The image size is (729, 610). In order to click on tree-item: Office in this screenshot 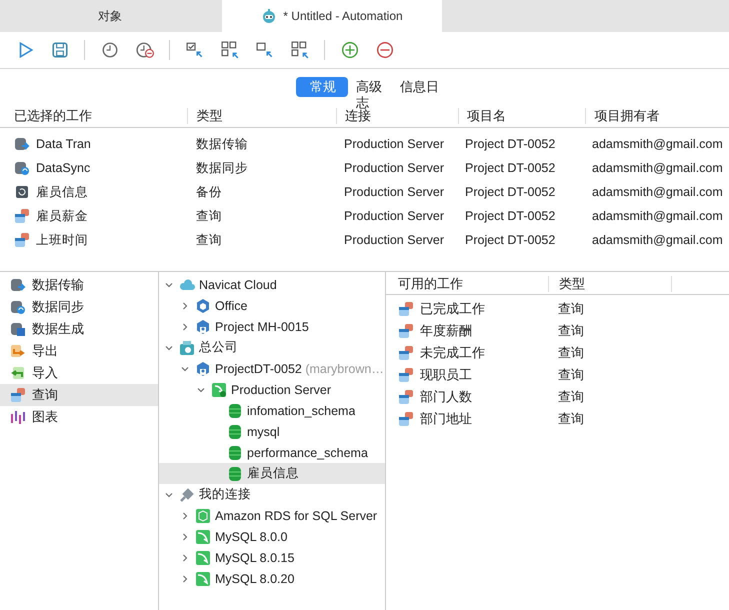, I will do `click(272, 305)`.